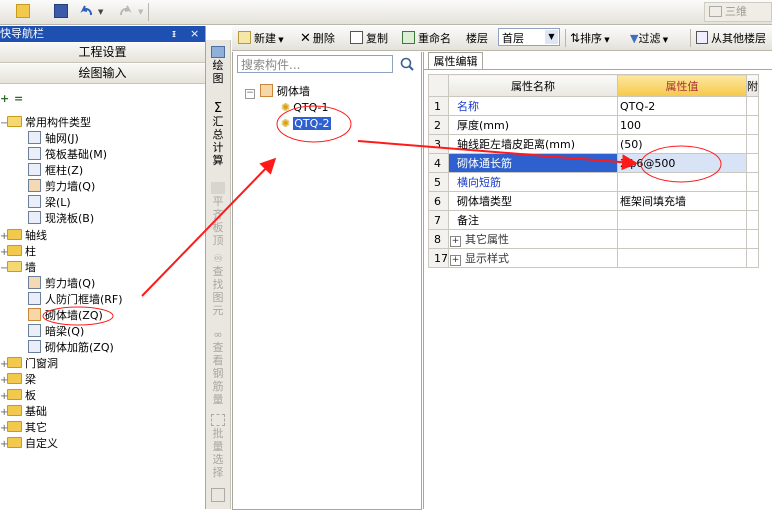 This screenshot has height=510, width=772. What do you see at coordinates (533, 258) in the screenshot?
I see `property-group: + 显示样式` at bounding box center [533, 258].